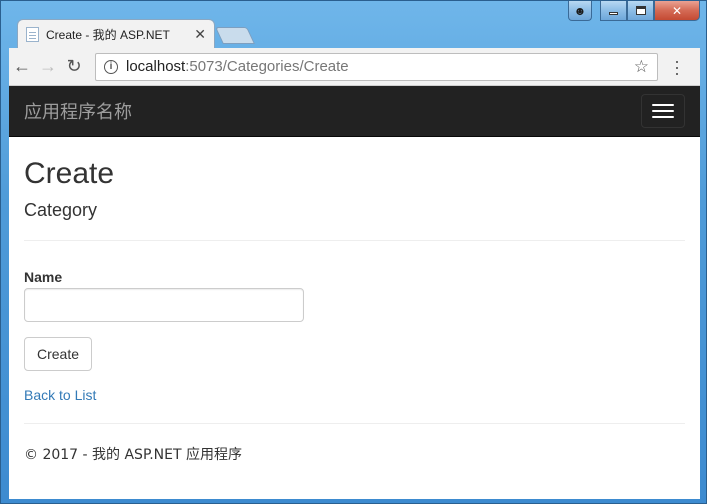 The width and height of the screenshot is (707, 504). What do you see at coordinates (267, 66) in the screenshot?
I see `url-path: :5073/Categories/Create` at bounding box center [267, 66].